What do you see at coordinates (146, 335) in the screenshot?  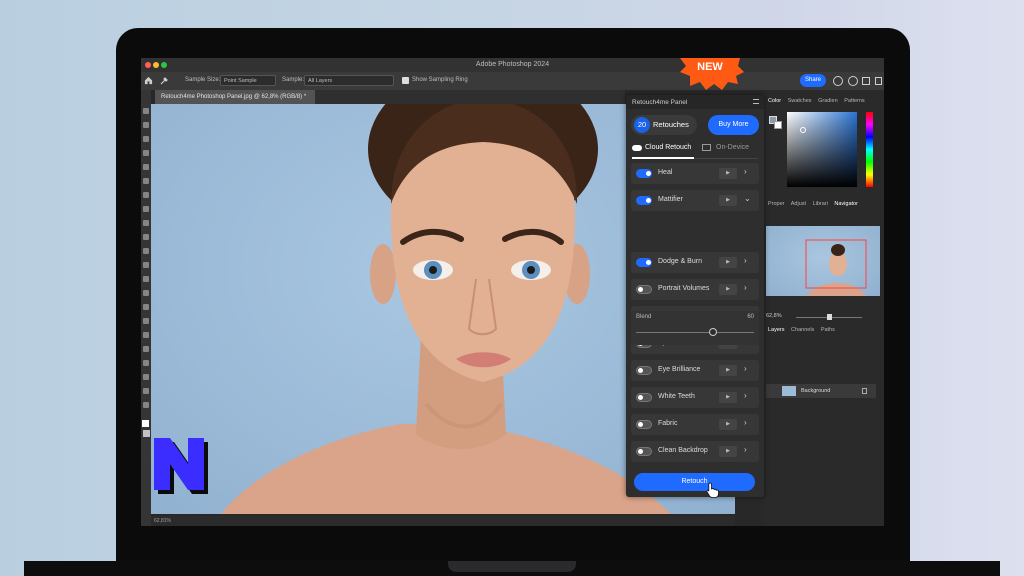 I see `type-tool-icon` at bounding box center [146, 335].